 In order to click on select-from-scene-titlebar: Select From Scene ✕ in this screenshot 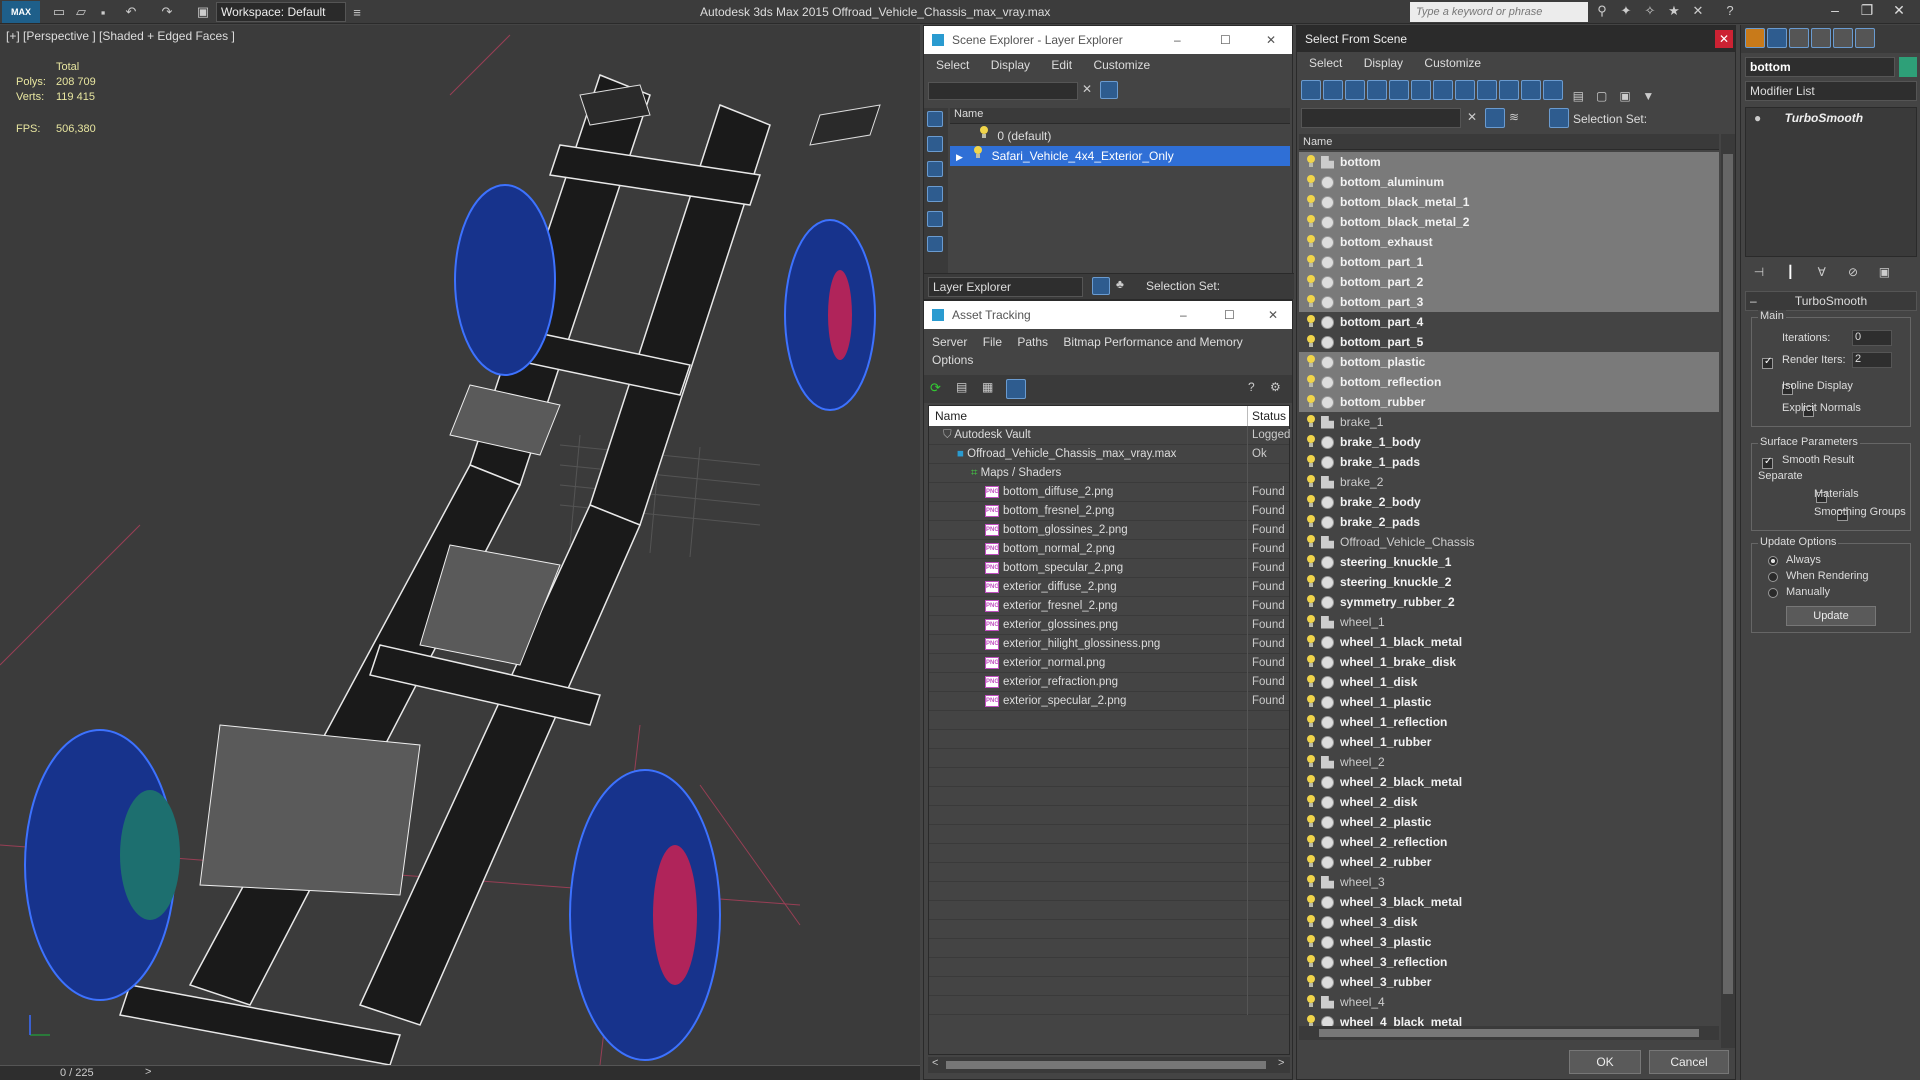, I will do `click(1516, 39)`.